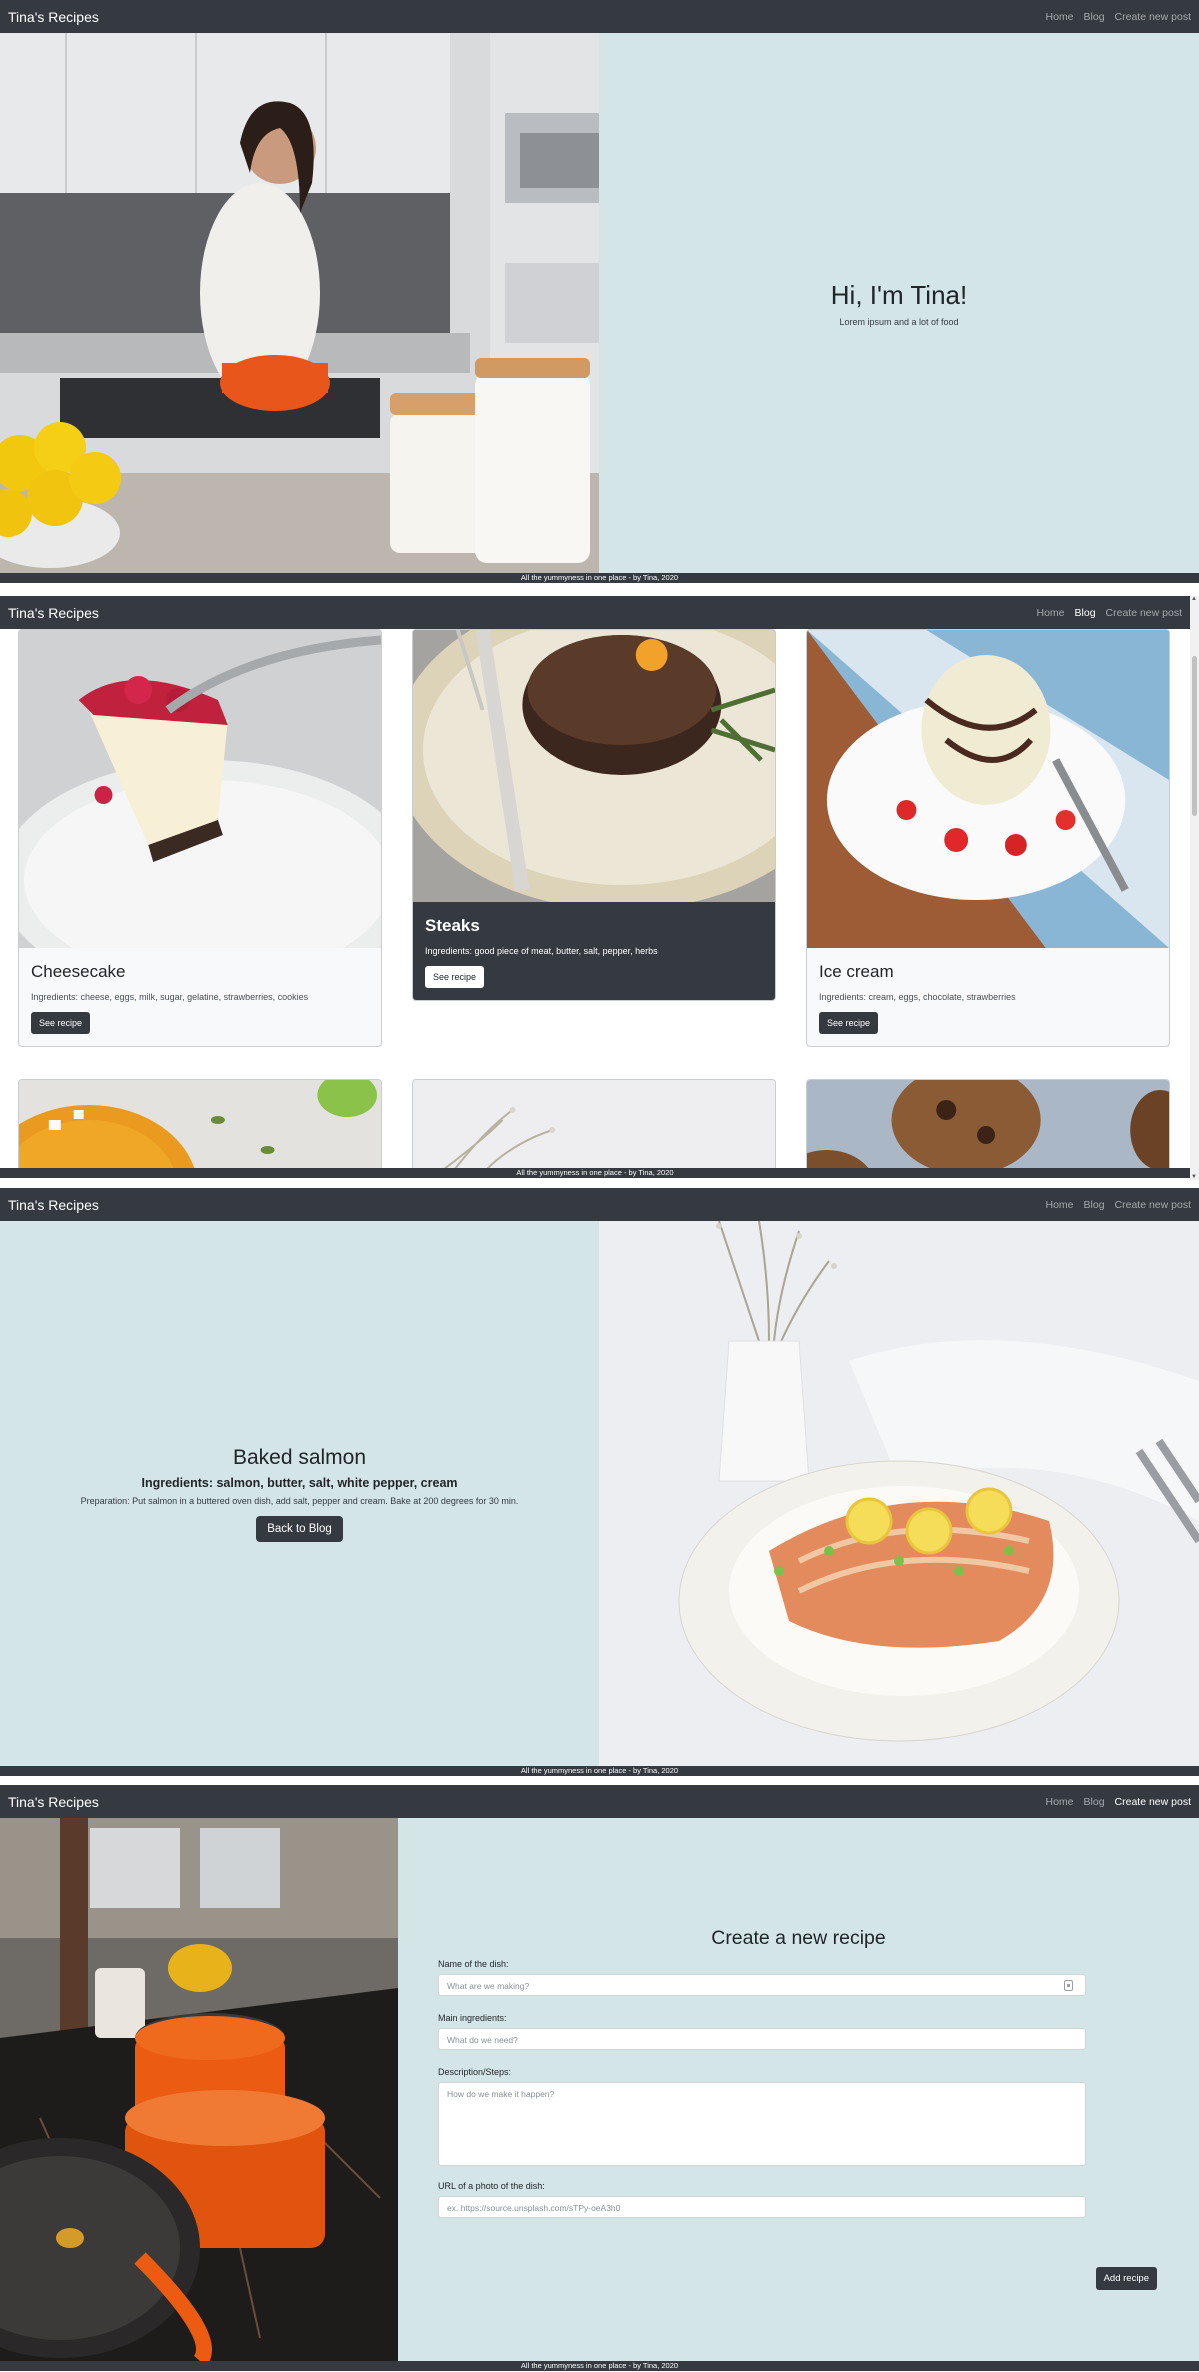 This screenshot has height=2372, width=1199. What do you see at coordinates (488, 1986) in the screenshot?
I see `dish-name-placeholder: What are we making?` at bounding box center [488, 1986].